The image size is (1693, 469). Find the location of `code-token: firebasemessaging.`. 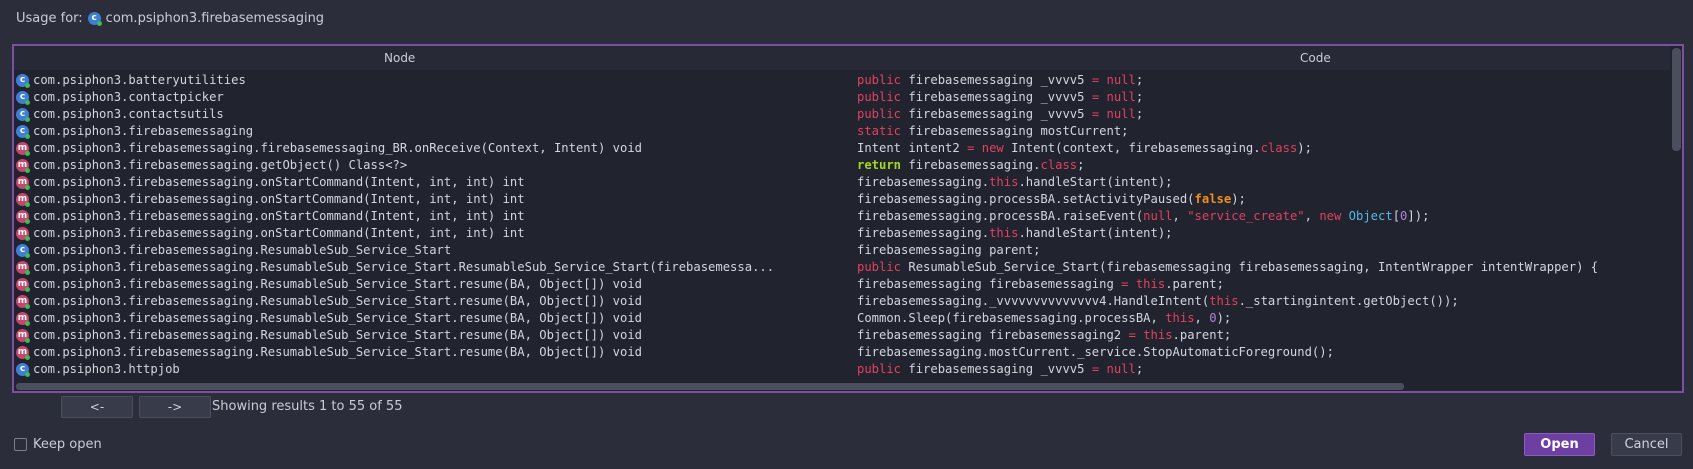

code-token: firebasemessaging. is located at coordinates (923, 182).